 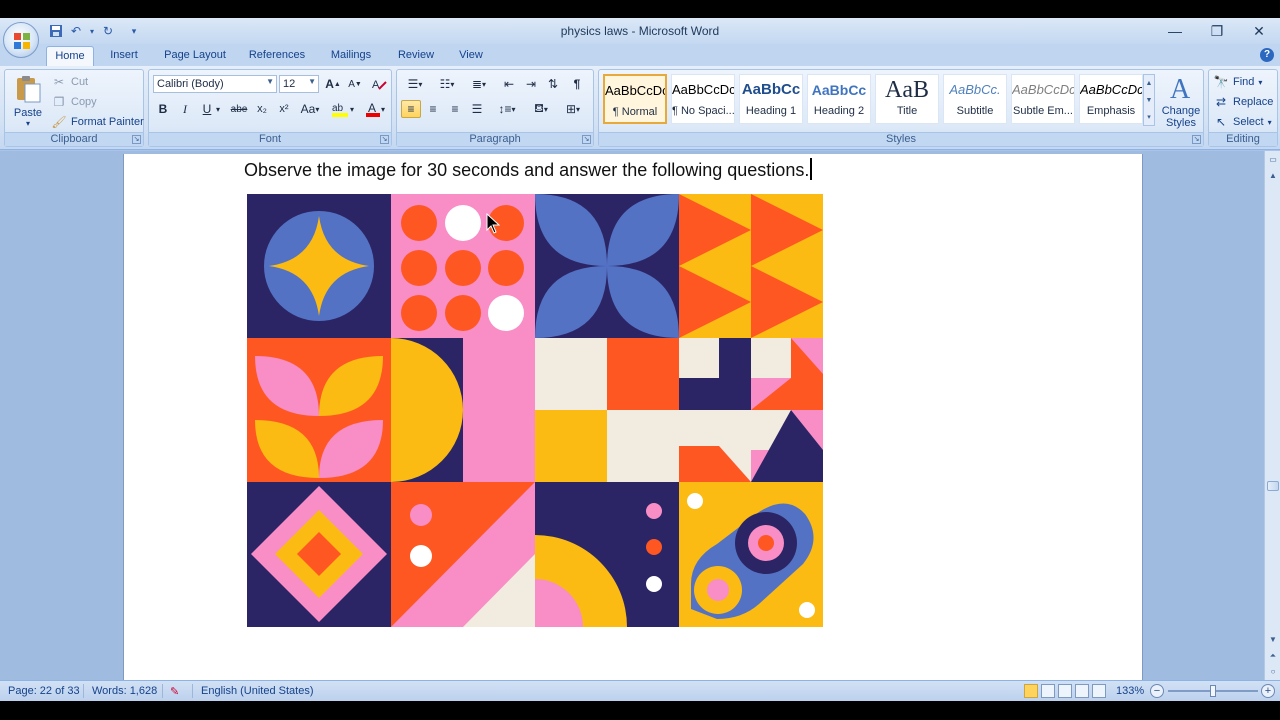 I want to click on paragraph-launcher-icon: ↘, so click(x=586, y=139).